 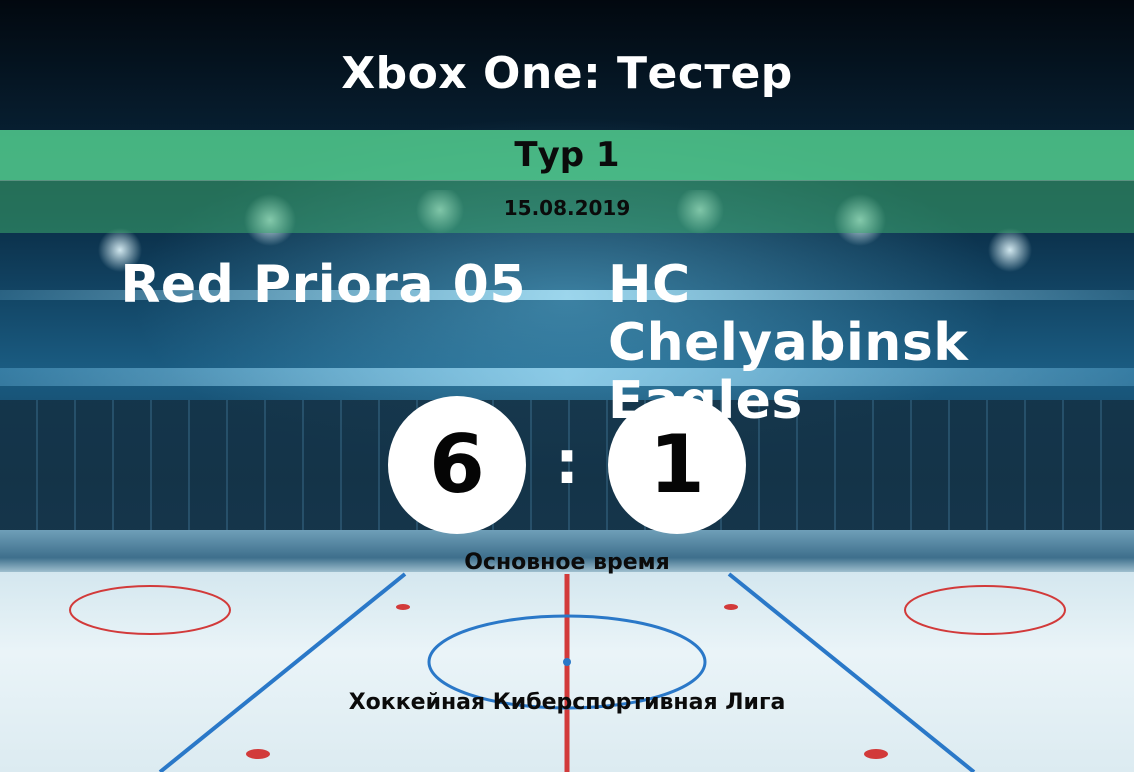 What do you see at coordinates (677, 465) in the screenshot?
I see `away-score: 1` at bounding box center [677, 465].